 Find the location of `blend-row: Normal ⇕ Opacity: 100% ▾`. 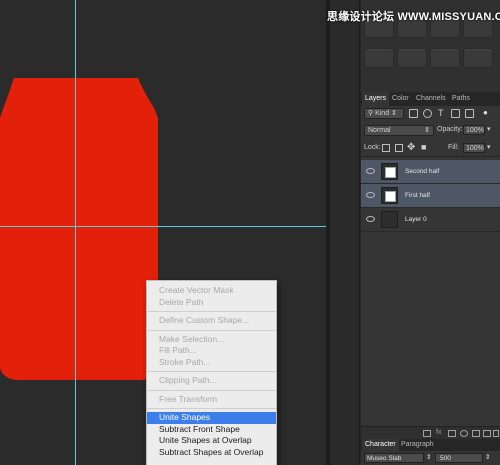

blend-row: Normal ⇕ Opacity: 100% ▾ is located at coordinates (430, 131).